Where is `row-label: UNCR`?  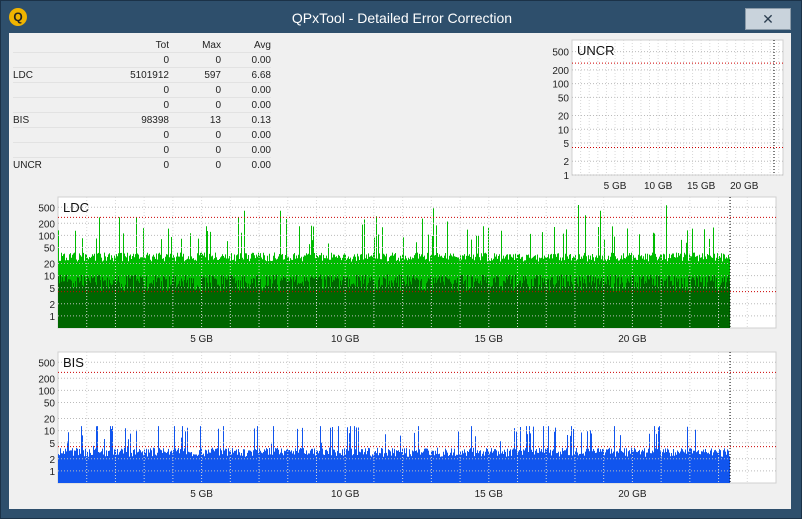
row-label: UNCR is located at coordinates (42, 164).